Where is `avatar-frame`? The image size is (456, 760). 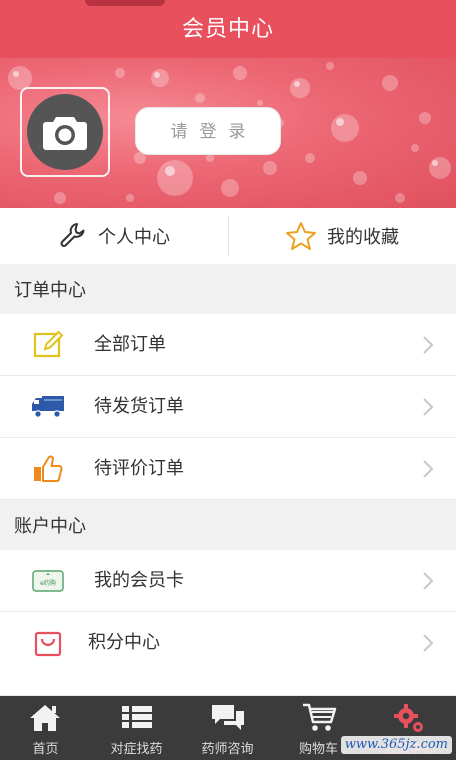 avatar-frame is located at coordinates (65, 132).